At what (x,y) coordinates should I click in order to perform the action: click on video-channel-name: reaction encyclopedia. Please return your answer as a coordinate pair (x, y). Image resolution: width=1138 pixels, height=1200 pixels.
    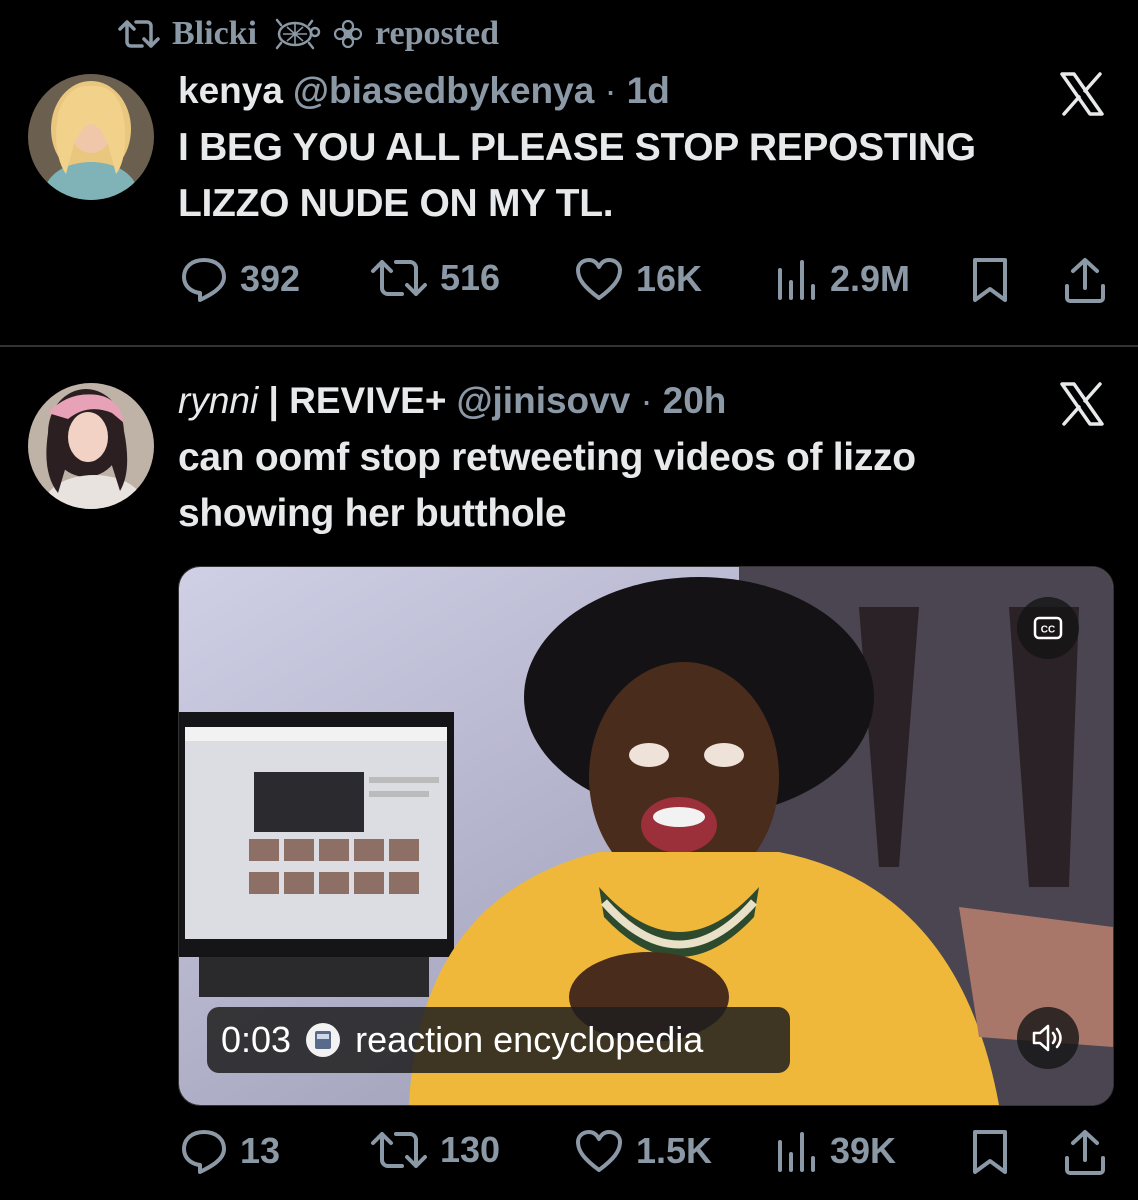
    Looking at the image, I should click on (529, 1040).